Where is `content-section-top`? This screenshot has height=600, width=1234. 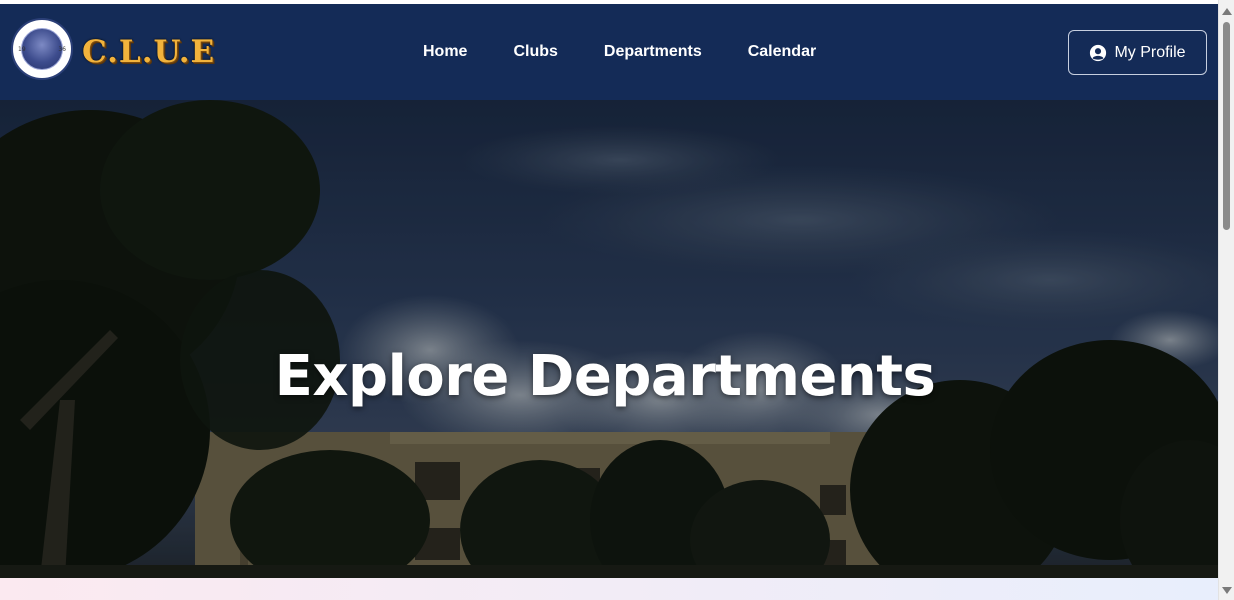 content-section-top is located at coordinates (609, 589).